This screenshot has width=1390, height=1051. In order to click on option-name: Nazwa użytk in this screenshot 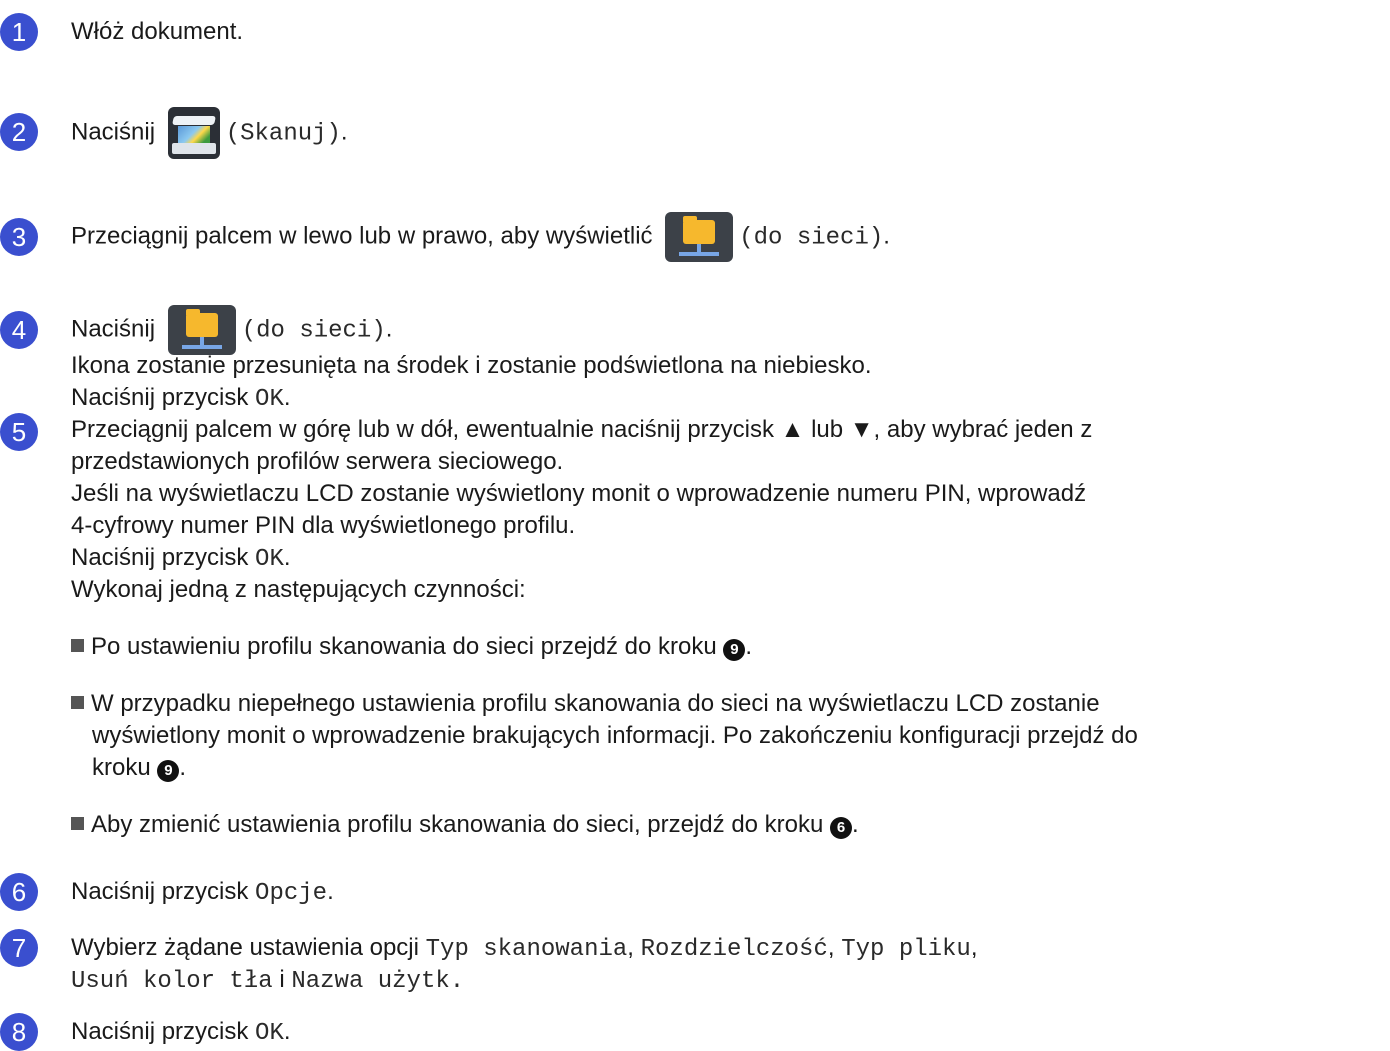, I will do `click(370, 981)`.